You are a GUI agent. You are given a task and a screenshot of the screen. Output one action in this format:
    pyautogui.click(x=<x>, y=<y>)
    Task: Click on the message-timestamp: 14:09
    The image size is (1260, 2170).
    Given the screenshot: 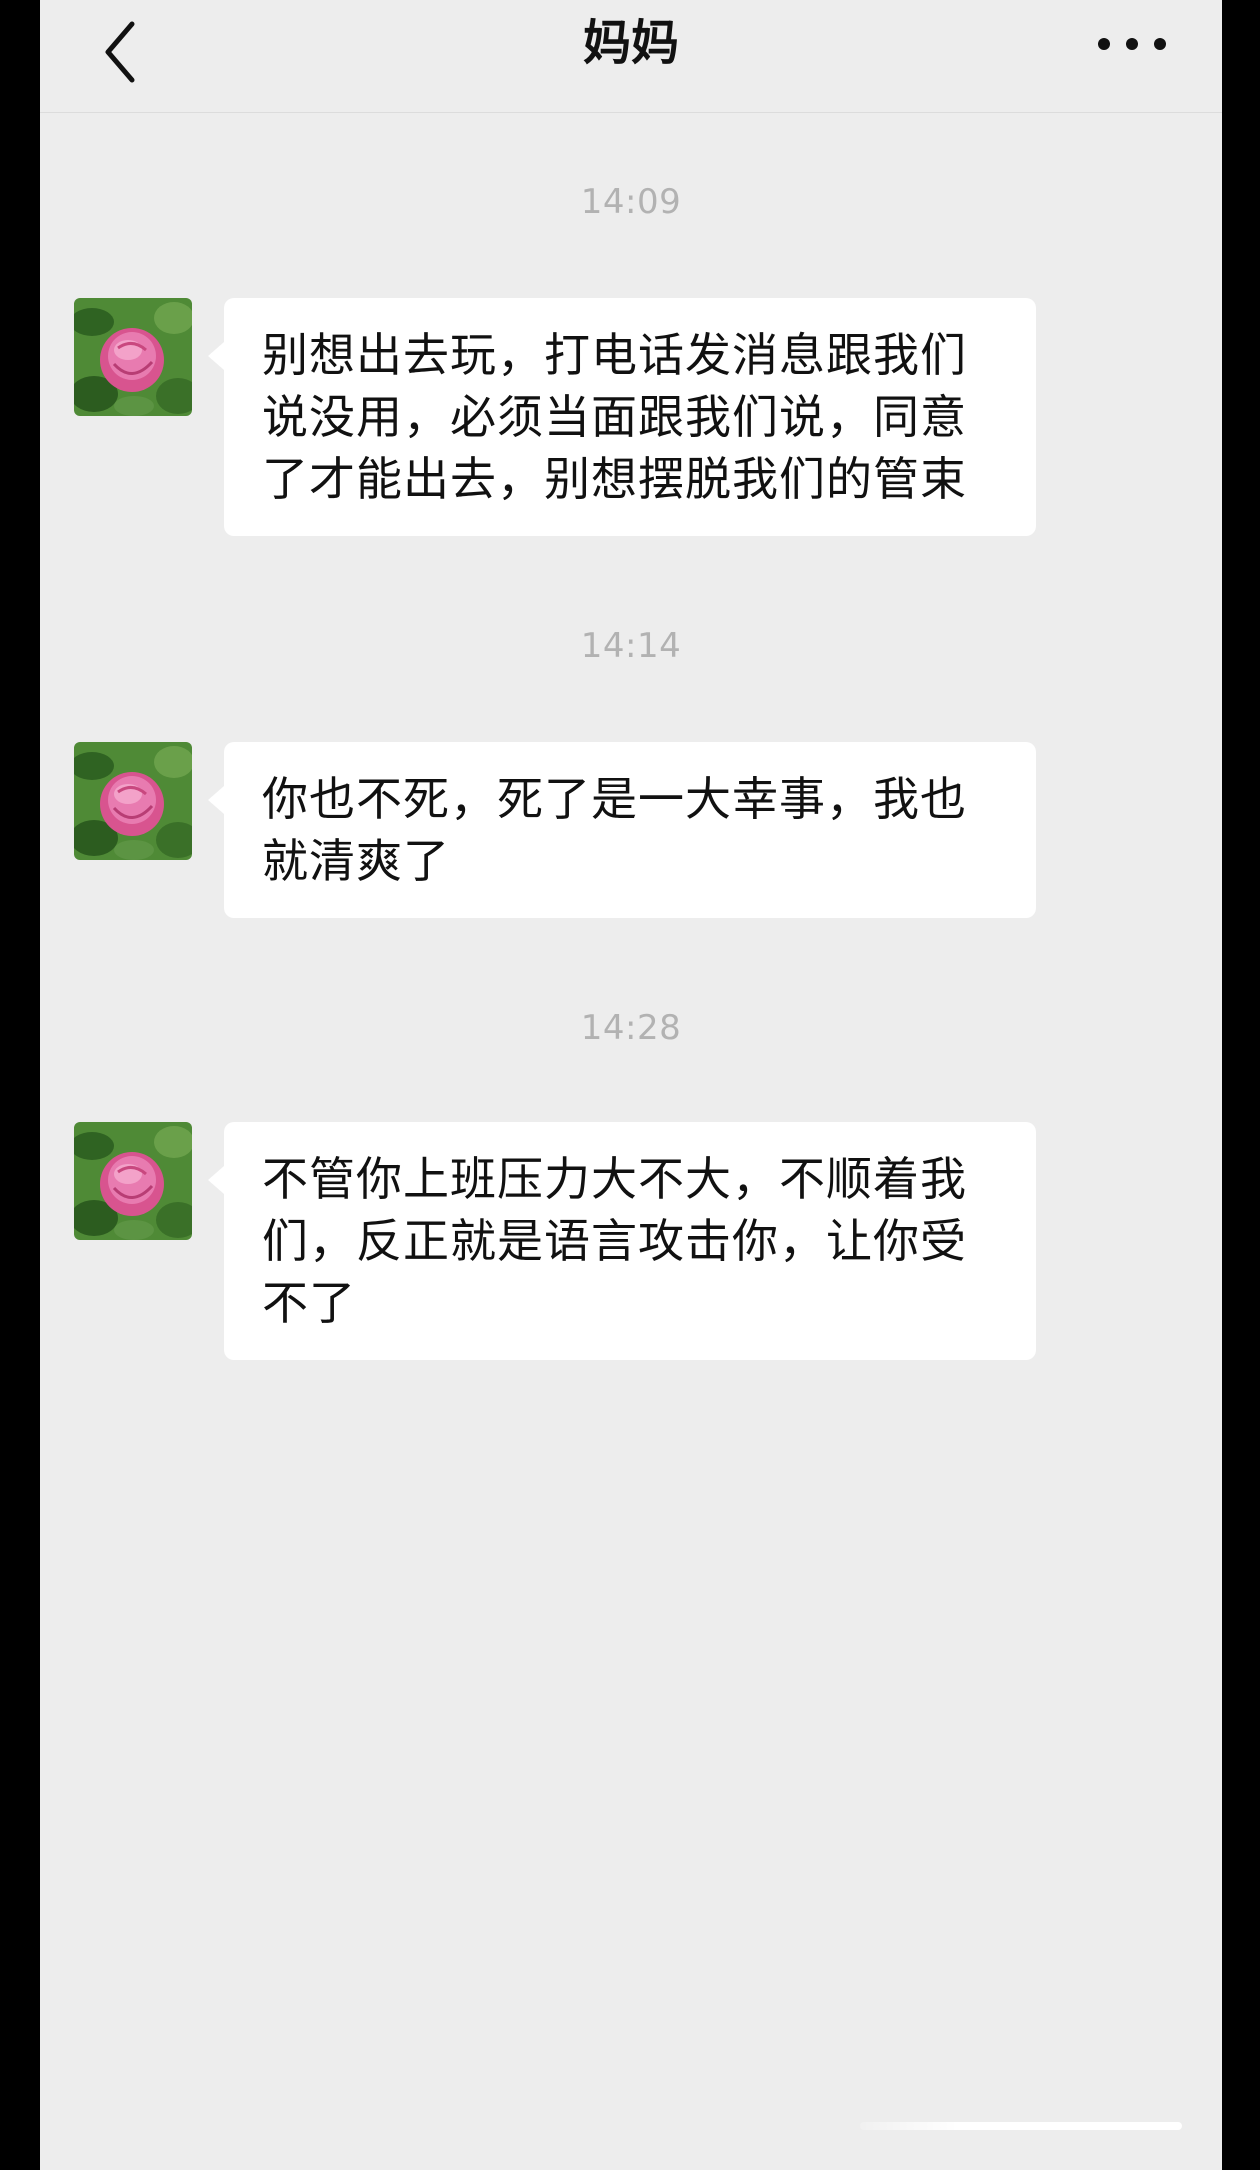 What is the action you would take?
    pyautogui.click(x=631, y=202)
    